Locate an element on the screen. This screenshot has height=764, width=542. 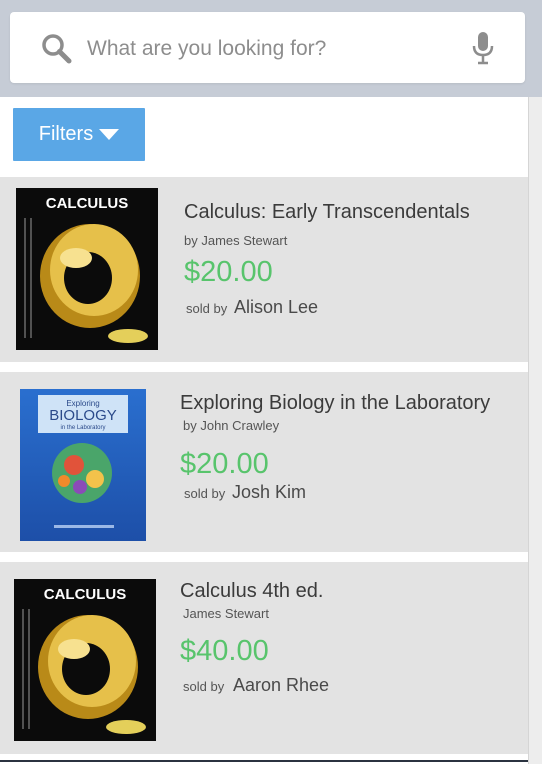
seller-name: Aaron Rhee is located at coordinates (281, 685).